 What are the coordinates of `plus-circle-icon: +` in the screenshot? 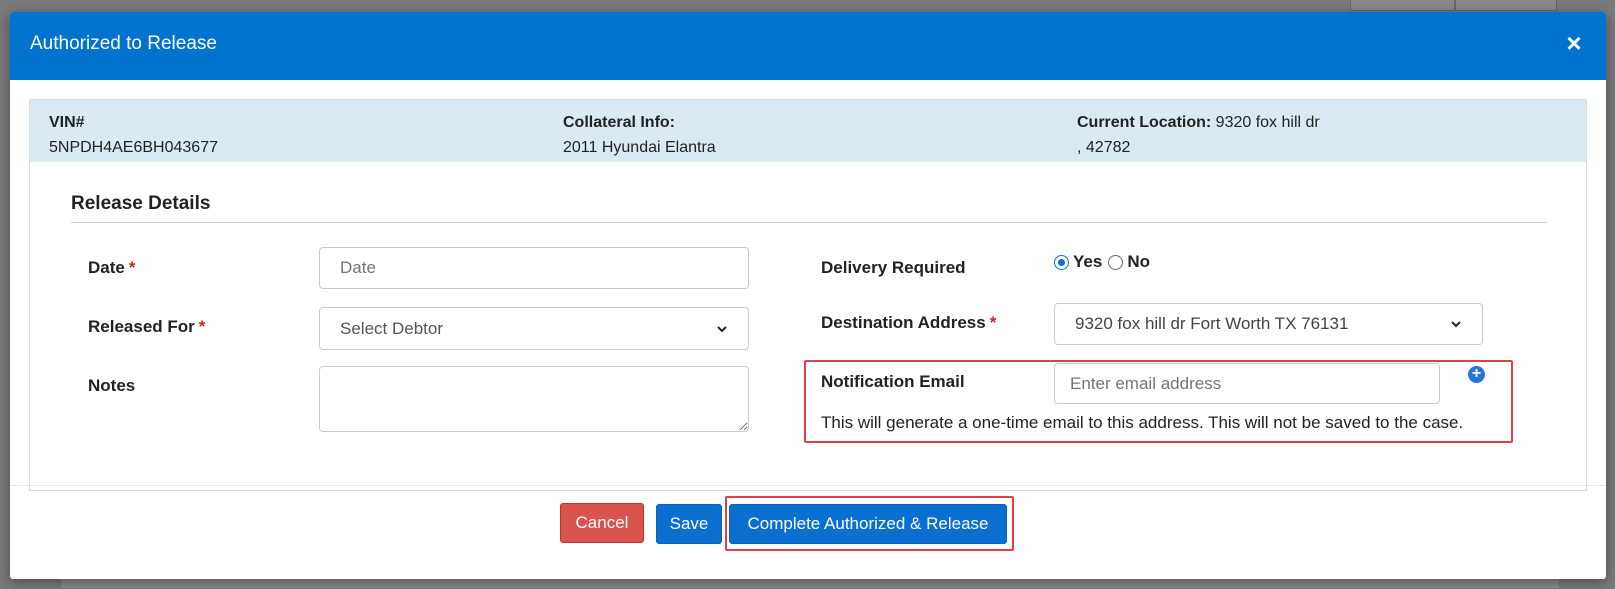 It's located at (1476, 374).